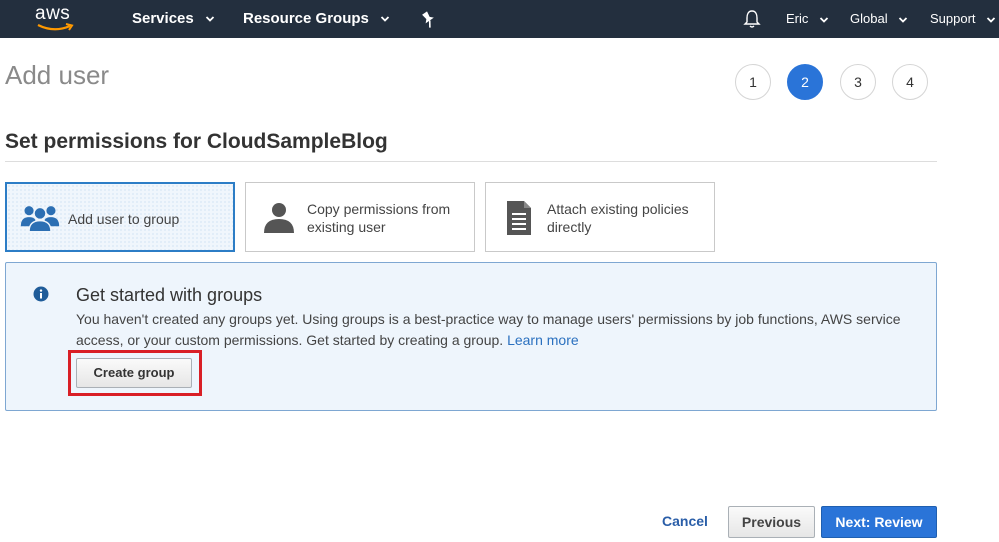 The image size is (999, 542). I want to click on option-attach-policies: Attach existing policies directly, so click(600, 217).